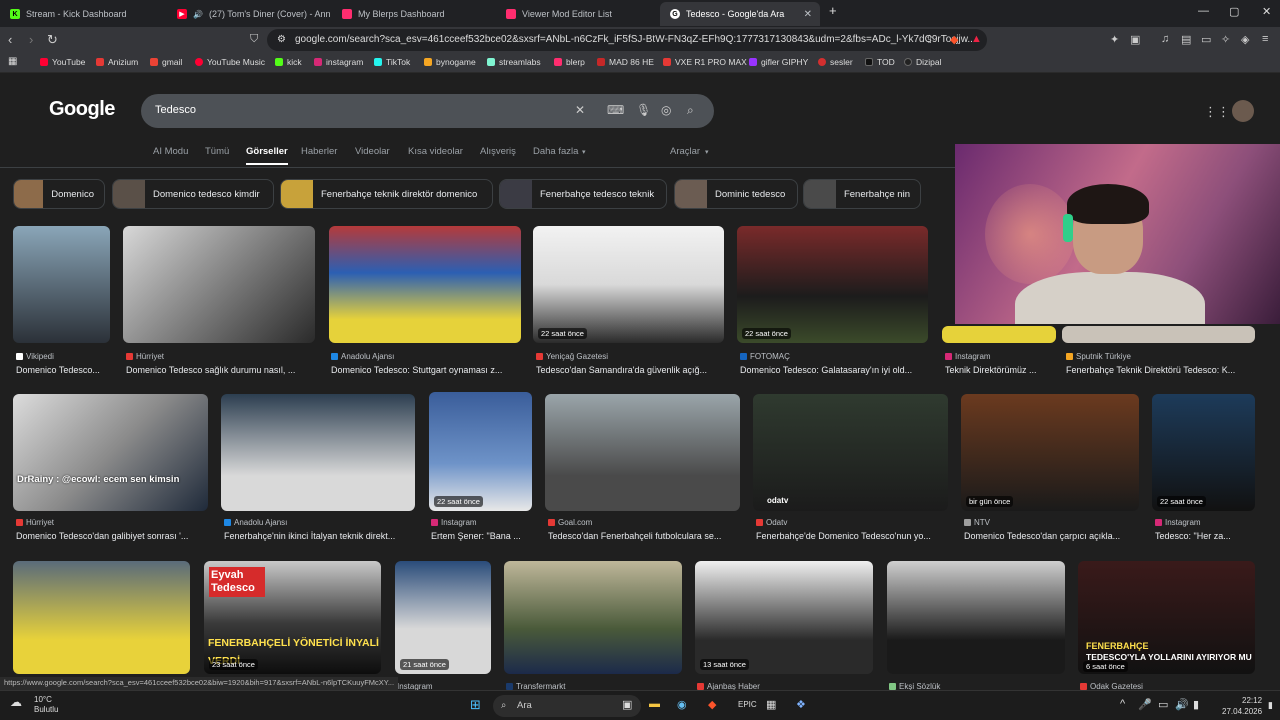 The width and height of the screenshot is (1280, 720). I want to click on bookmark-vxe-r1-pro-max: VXE R1 PRO MAX, so click(705, 62).